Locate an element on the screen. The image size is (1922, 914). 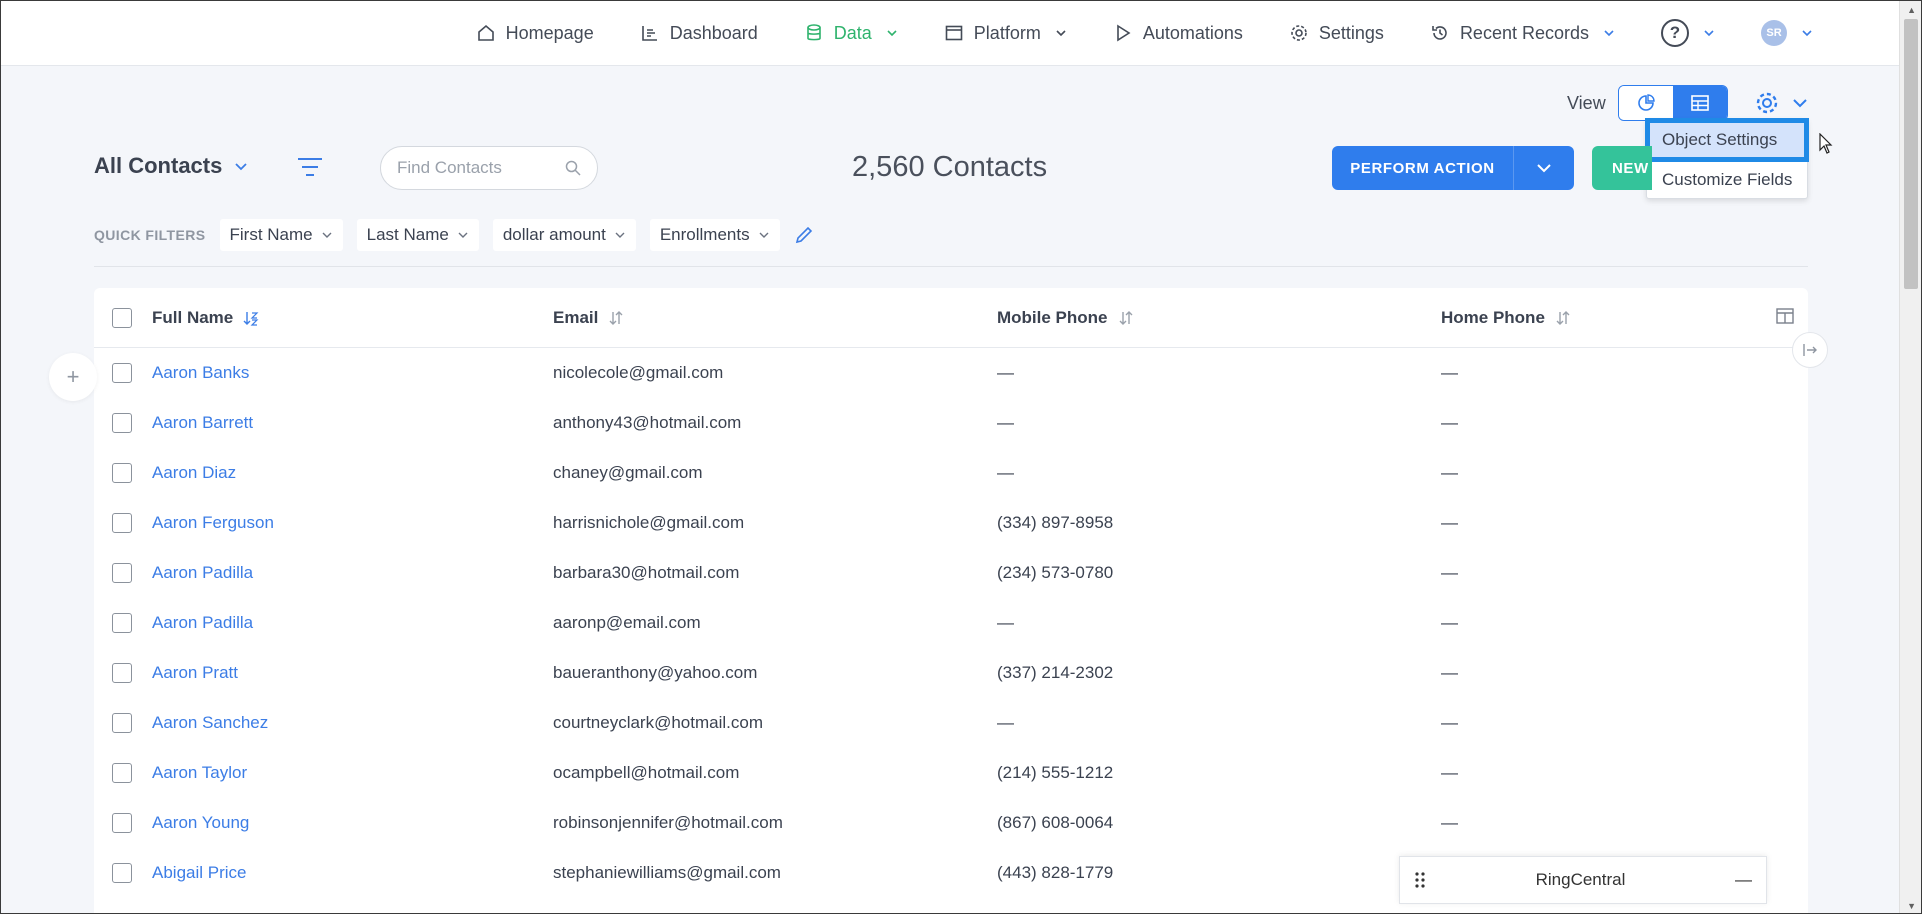
nav-settings-label: Settings is located at coordinates (1351, 32).